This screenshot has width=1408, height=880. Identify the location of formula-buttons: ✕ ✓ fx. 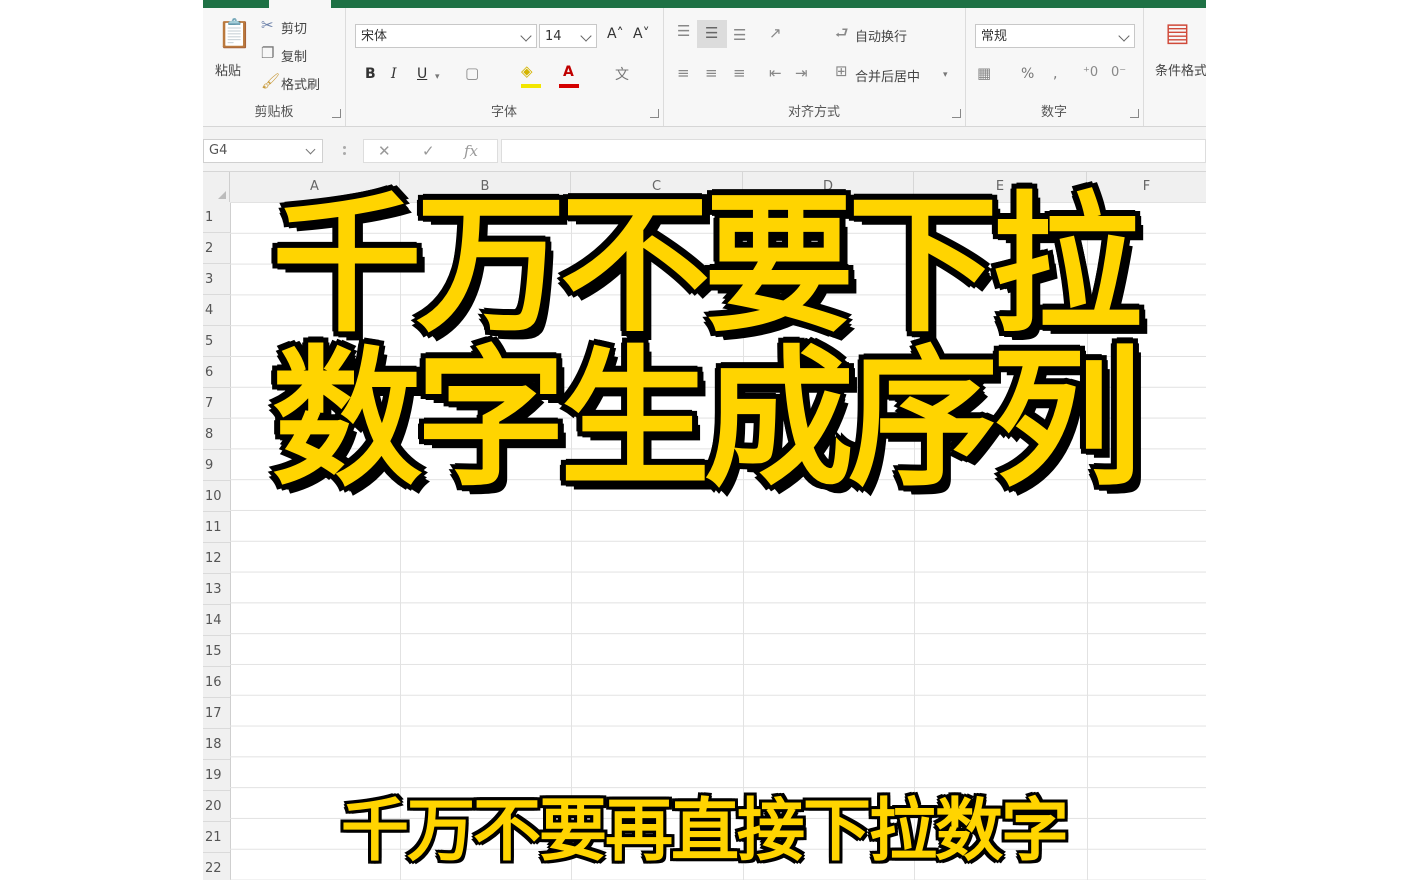
(430, 151).